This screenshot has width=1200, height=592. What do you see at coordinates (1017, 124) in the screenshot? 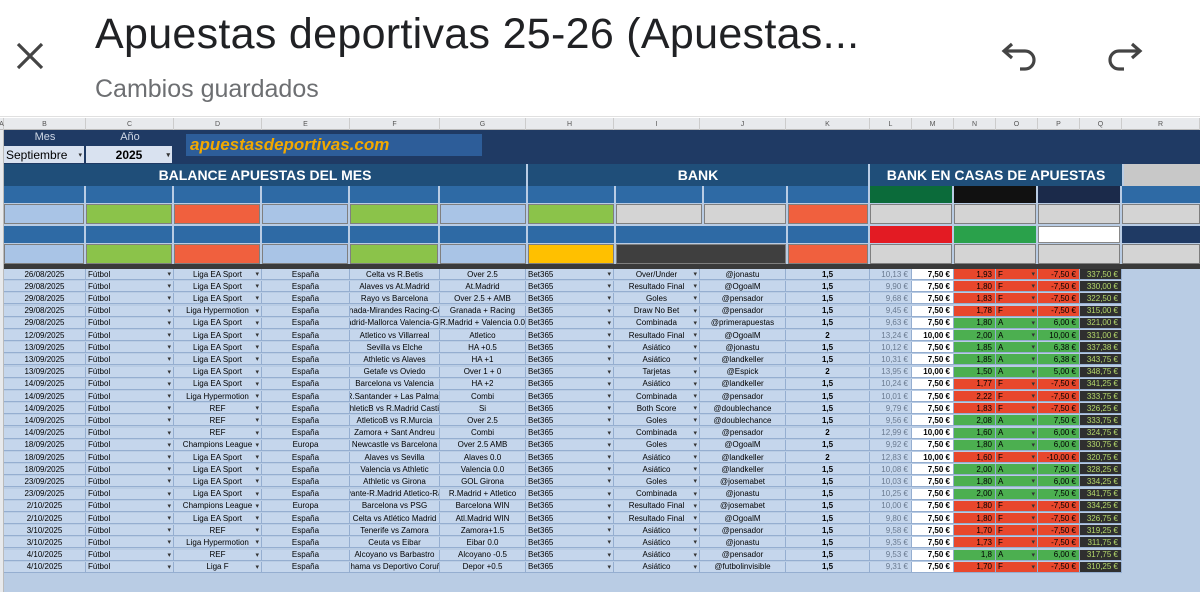
I see `column-header-o: O` at bounding box center [1017, 124].